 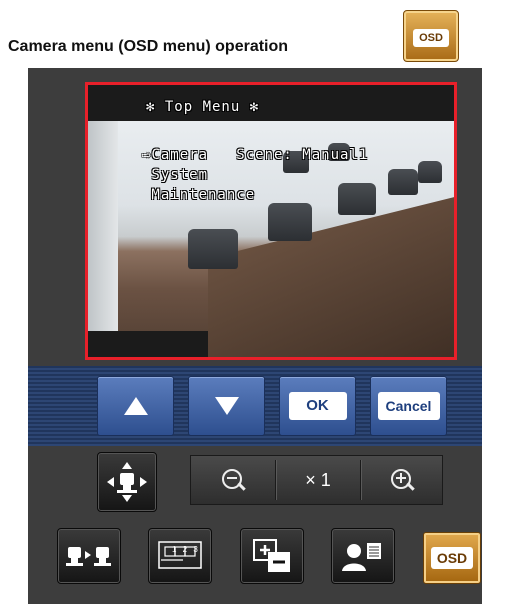 What do you see at coordinates (180, 556) in the screenshot?
I see `multi-screen-button: 1 2 3` at bounding box center [180, 556].